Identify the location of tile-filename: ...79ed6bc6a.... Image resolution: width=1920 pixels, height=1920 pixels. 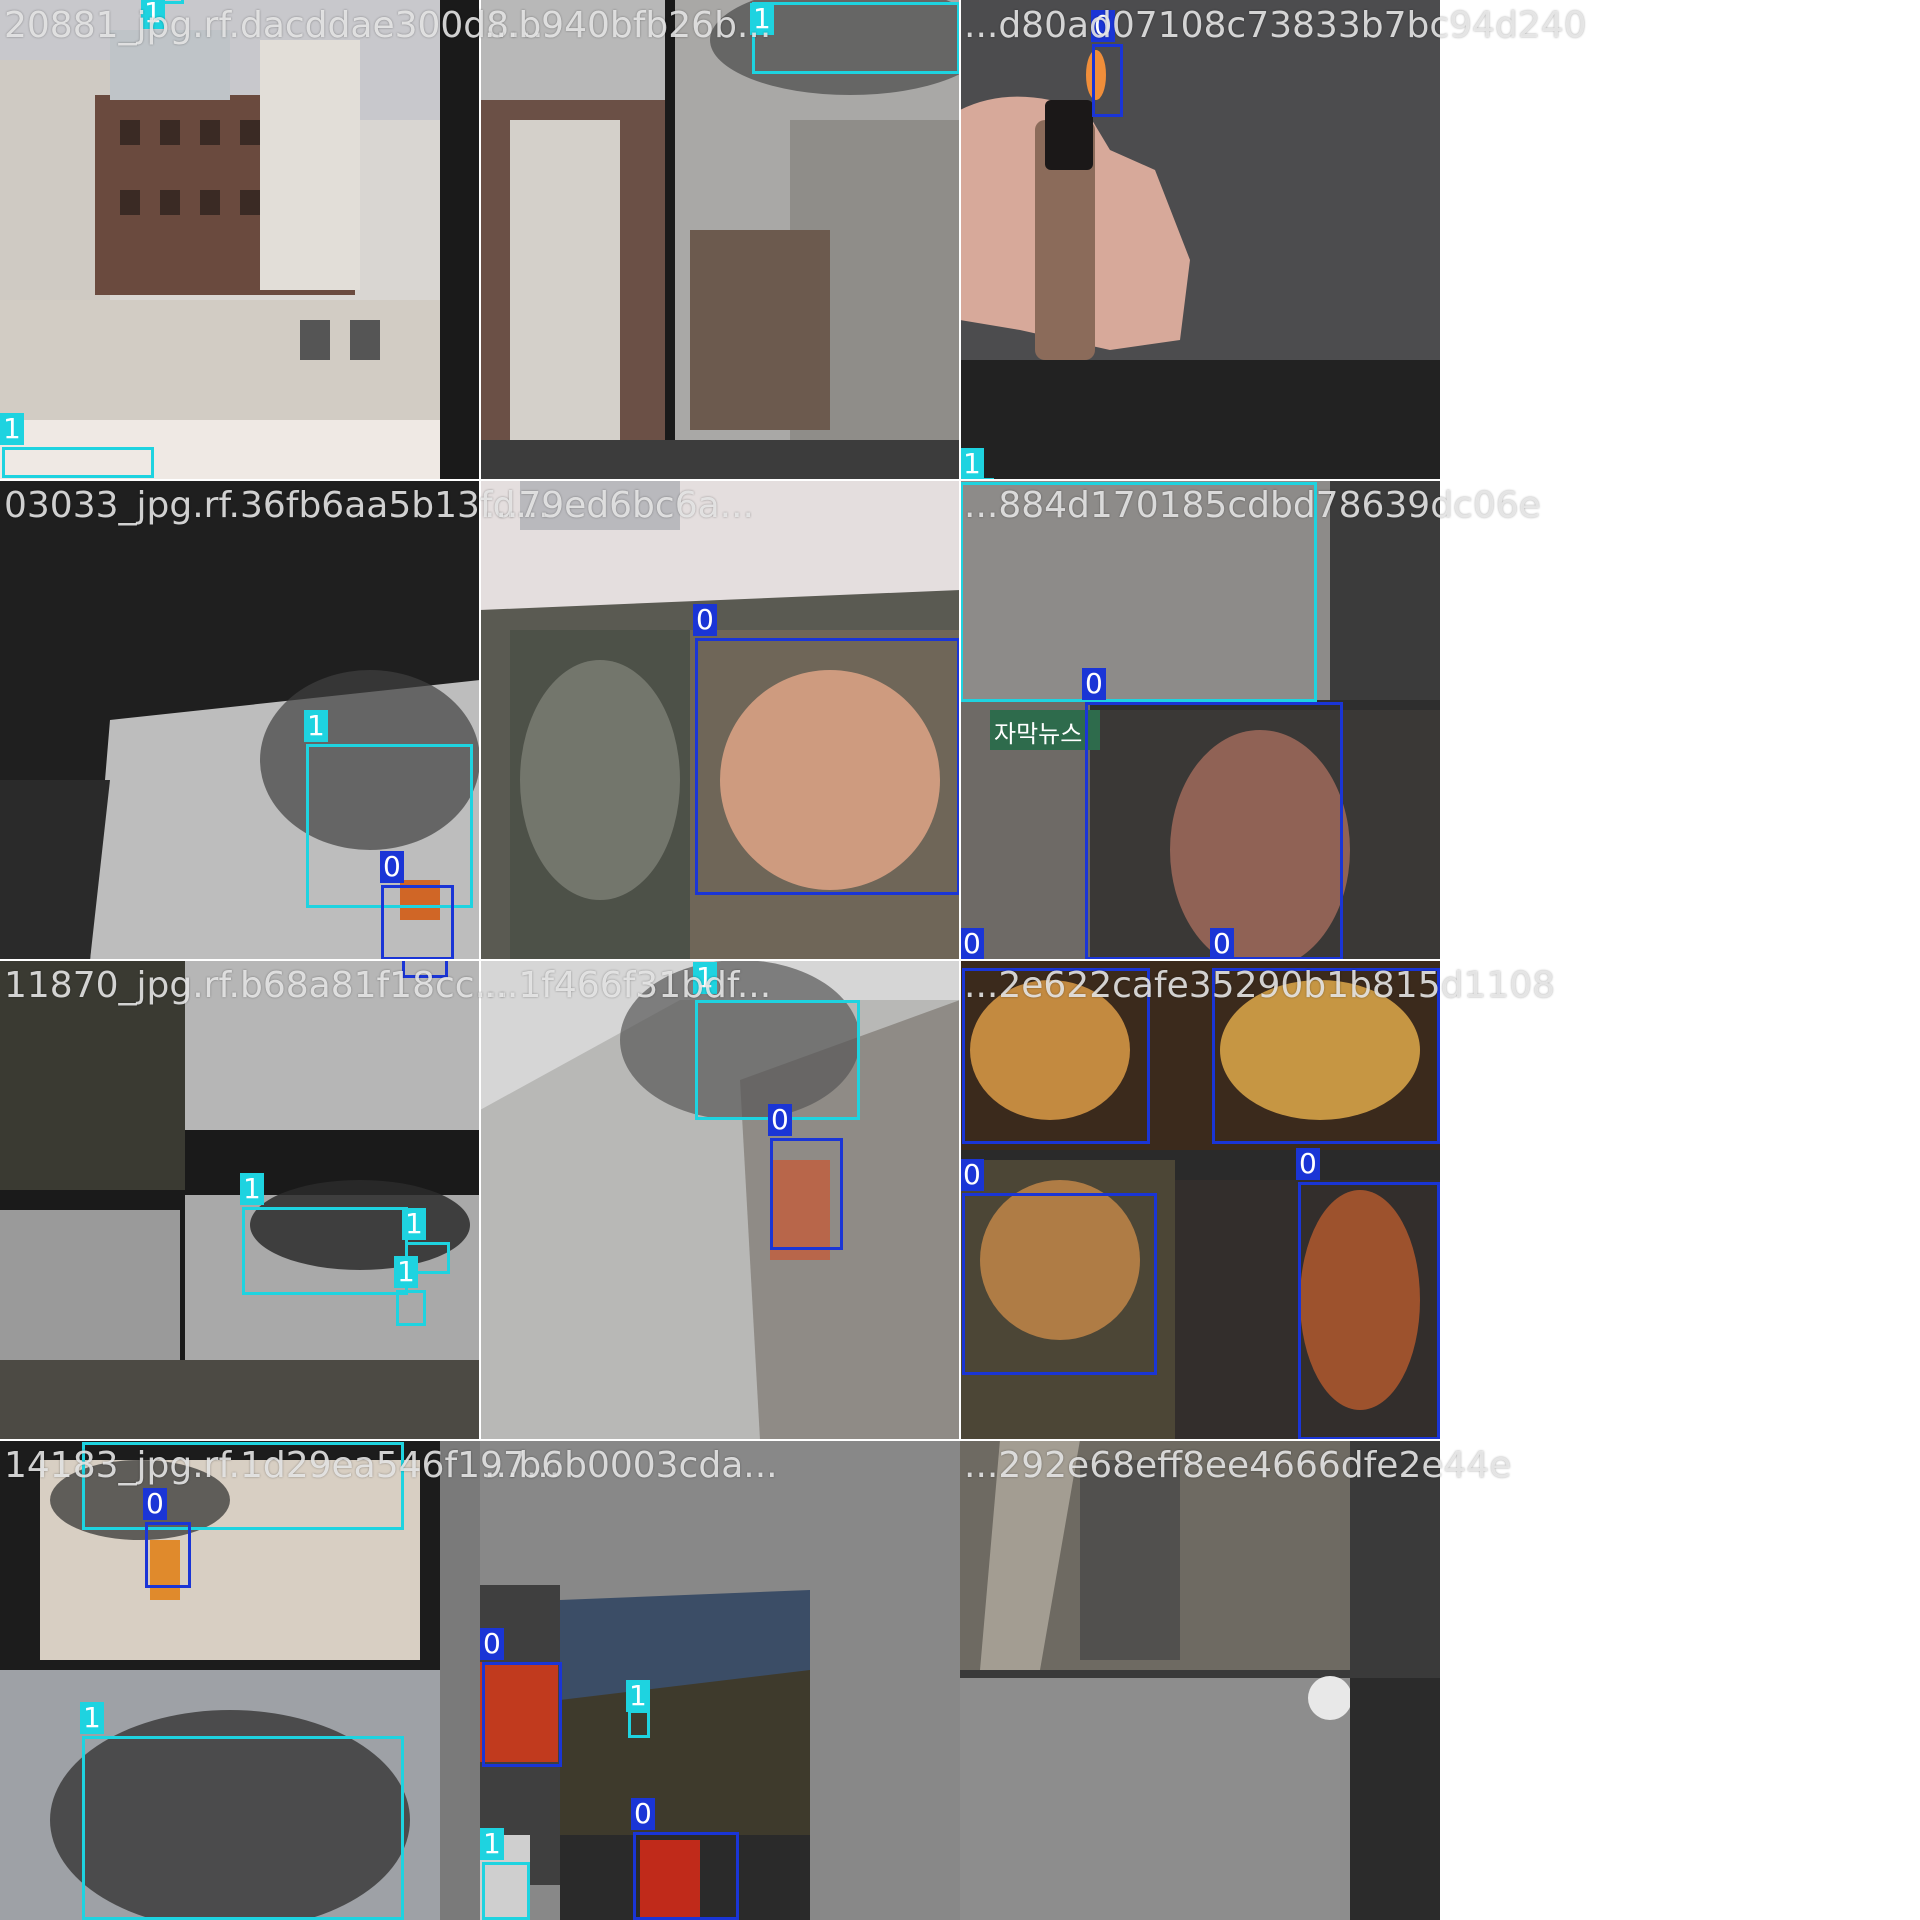
(619, 505).